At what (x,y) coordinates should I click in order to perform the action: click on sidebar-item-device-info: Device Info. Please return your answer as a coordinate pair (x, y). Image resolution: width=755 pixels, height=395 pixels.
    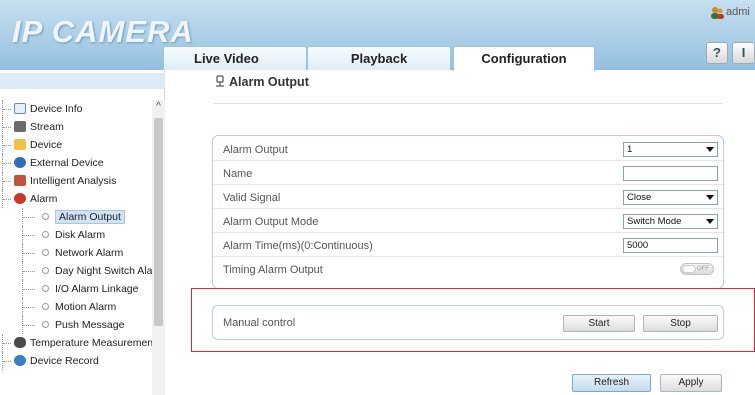
    Looking at the image, I should click on (41, 109).